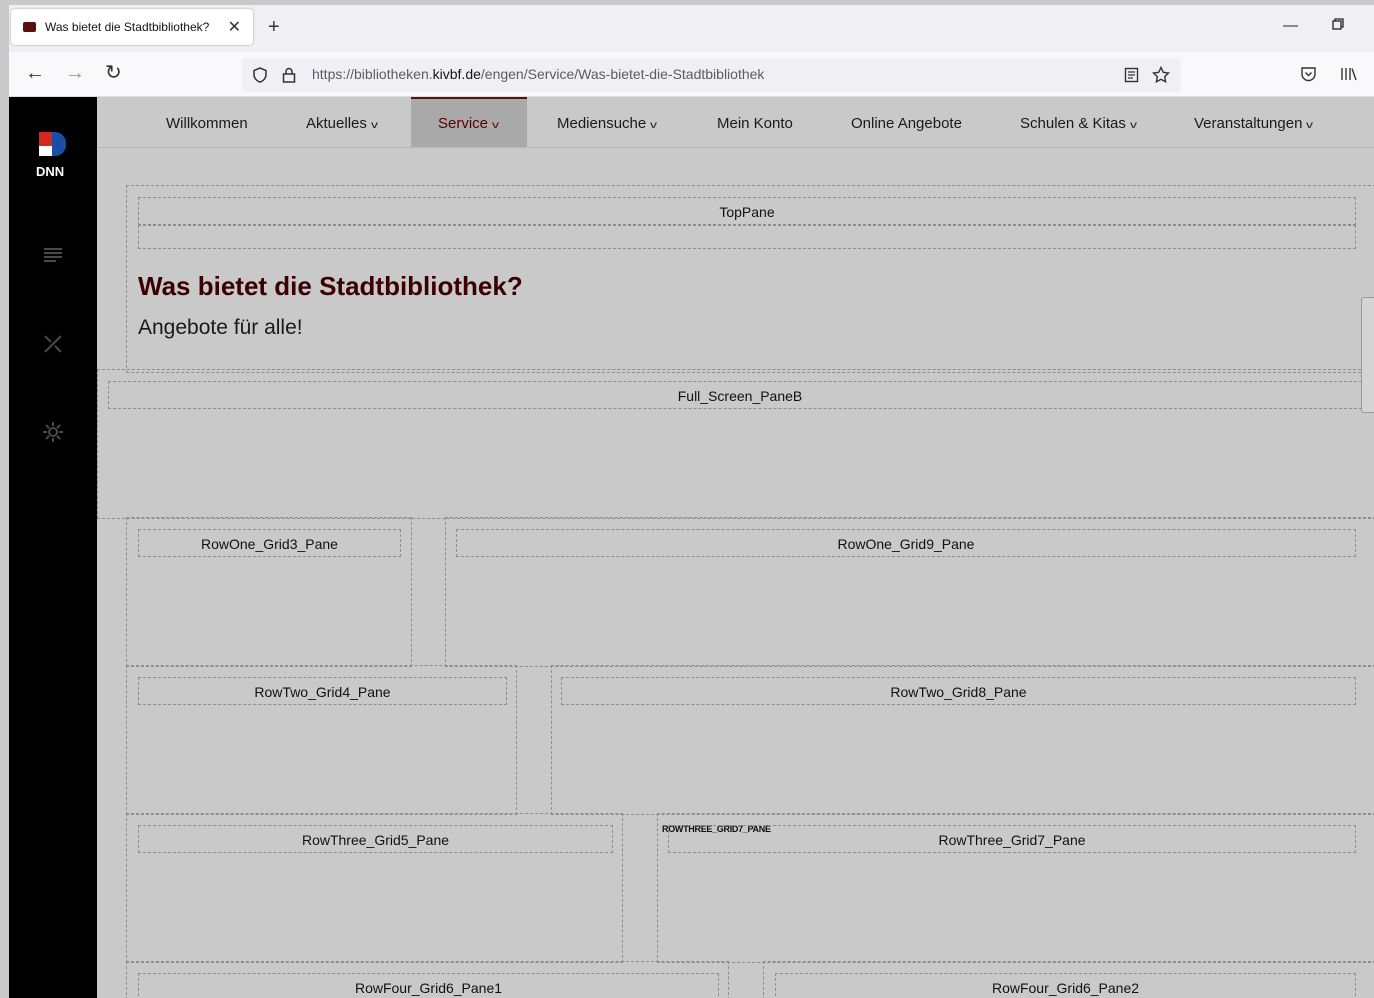 The height and width of the screenshot is (998, 1374). What do you see at coordinates (113, 73) in the screenshot?
I see `reload-icon: ↻` at bounding box center [113, 73].